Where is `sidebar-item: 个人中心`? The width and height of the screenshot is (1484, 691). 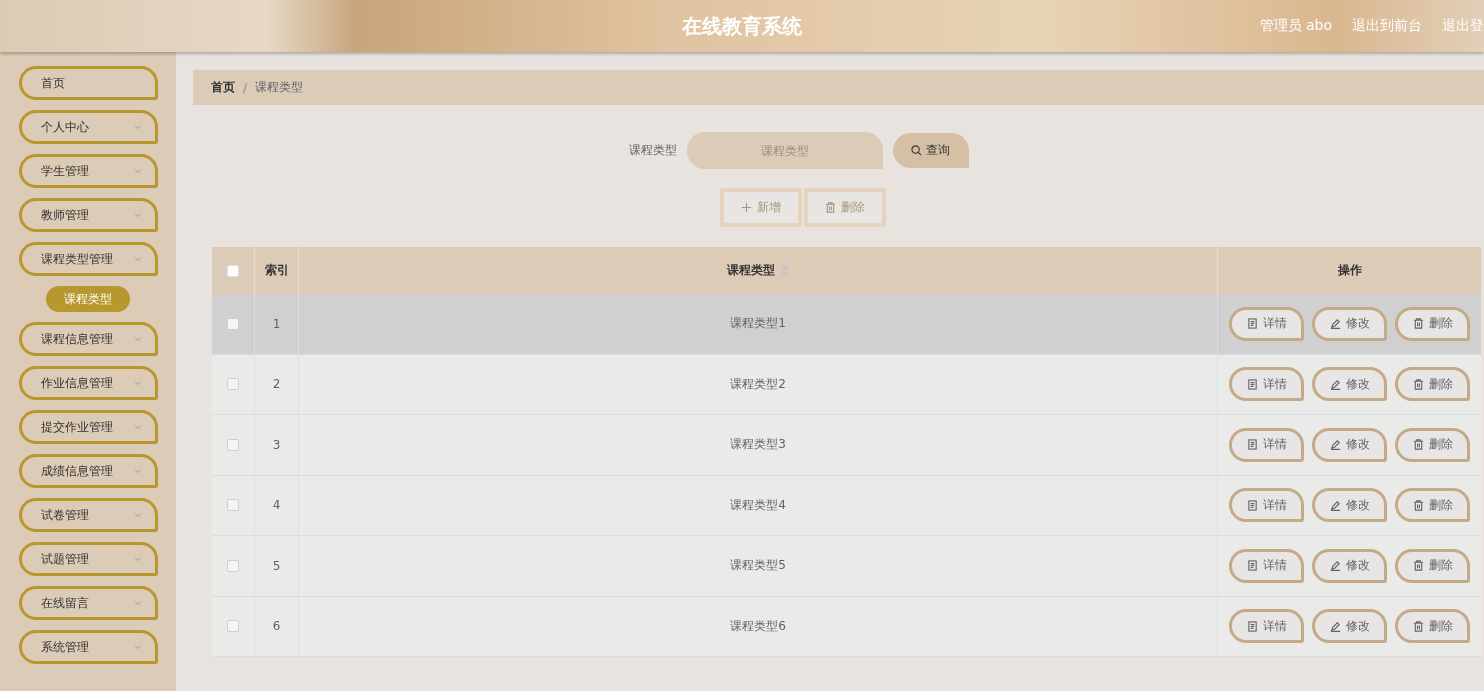
sidebar-item: 个人中心 is located at coordinates (88, 127).